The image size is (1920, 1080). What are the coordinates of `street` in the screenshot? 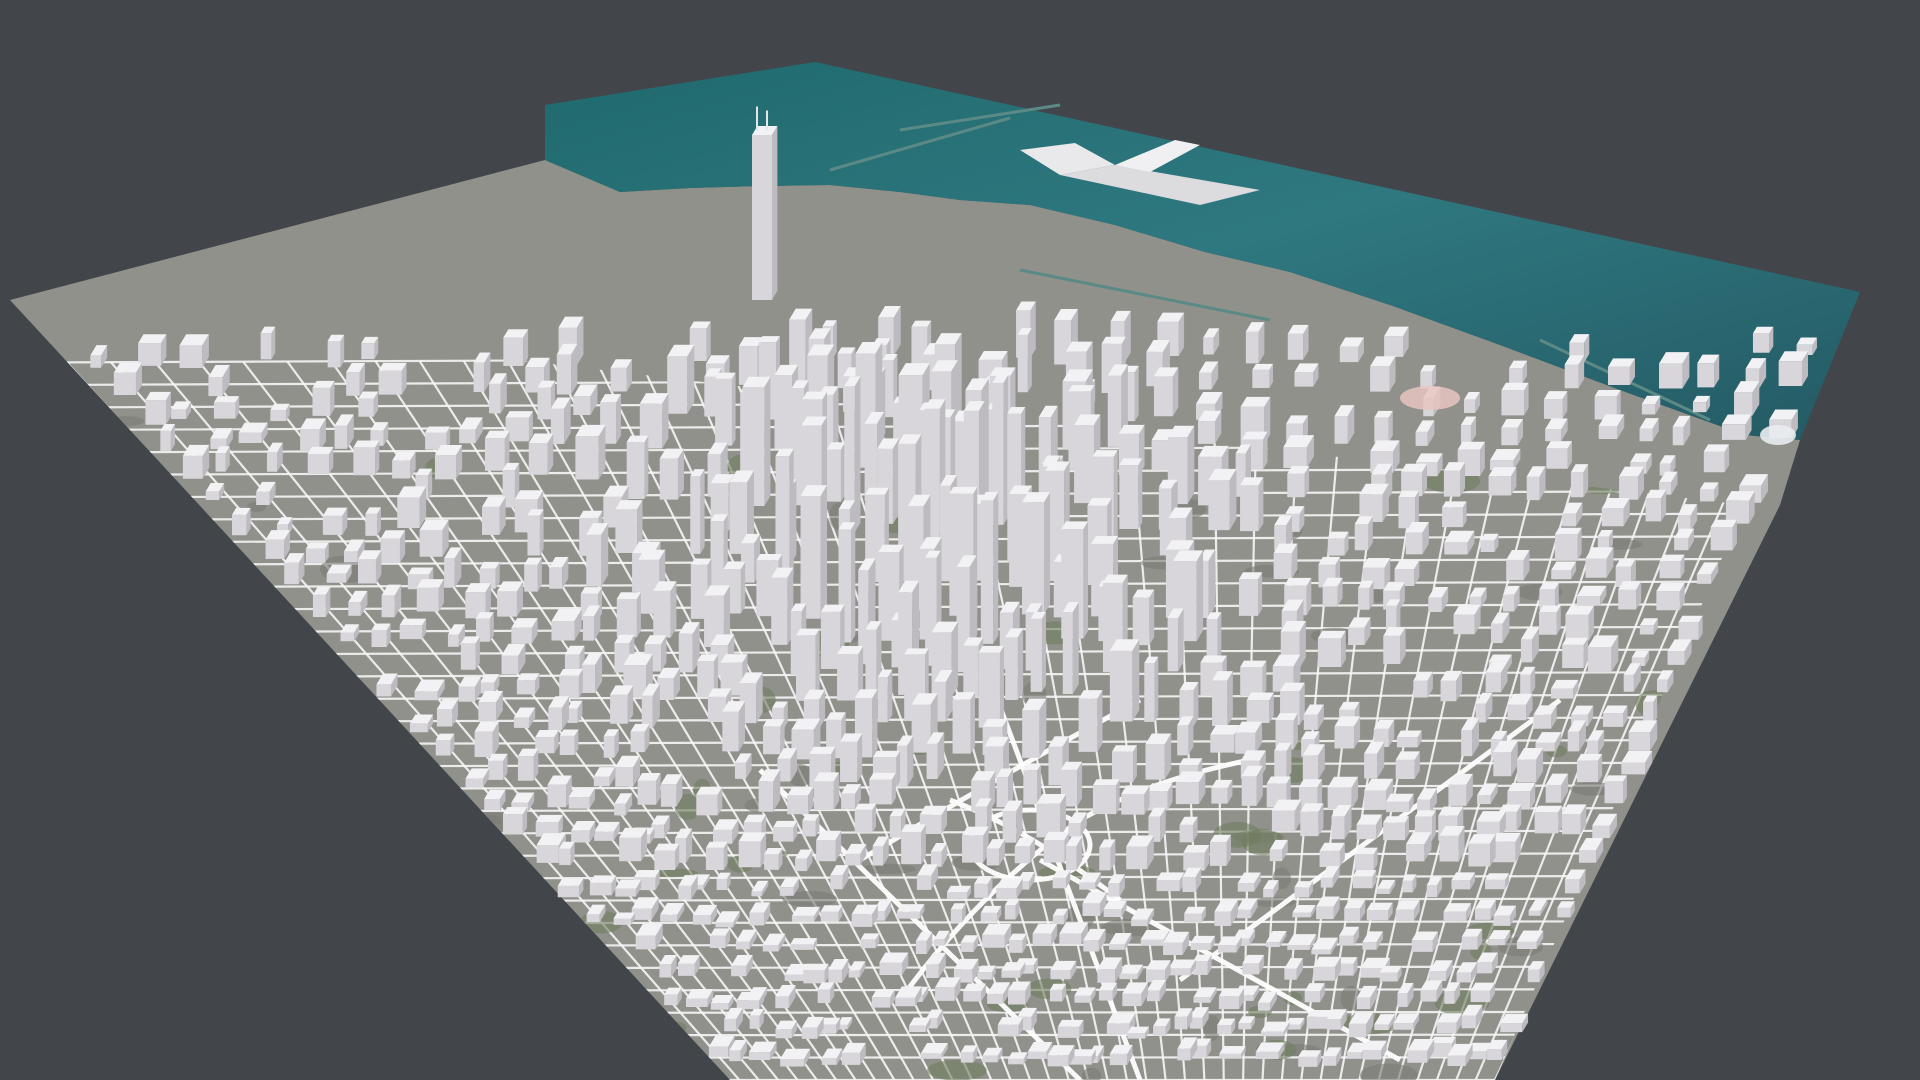 It's located at (1082, 967).